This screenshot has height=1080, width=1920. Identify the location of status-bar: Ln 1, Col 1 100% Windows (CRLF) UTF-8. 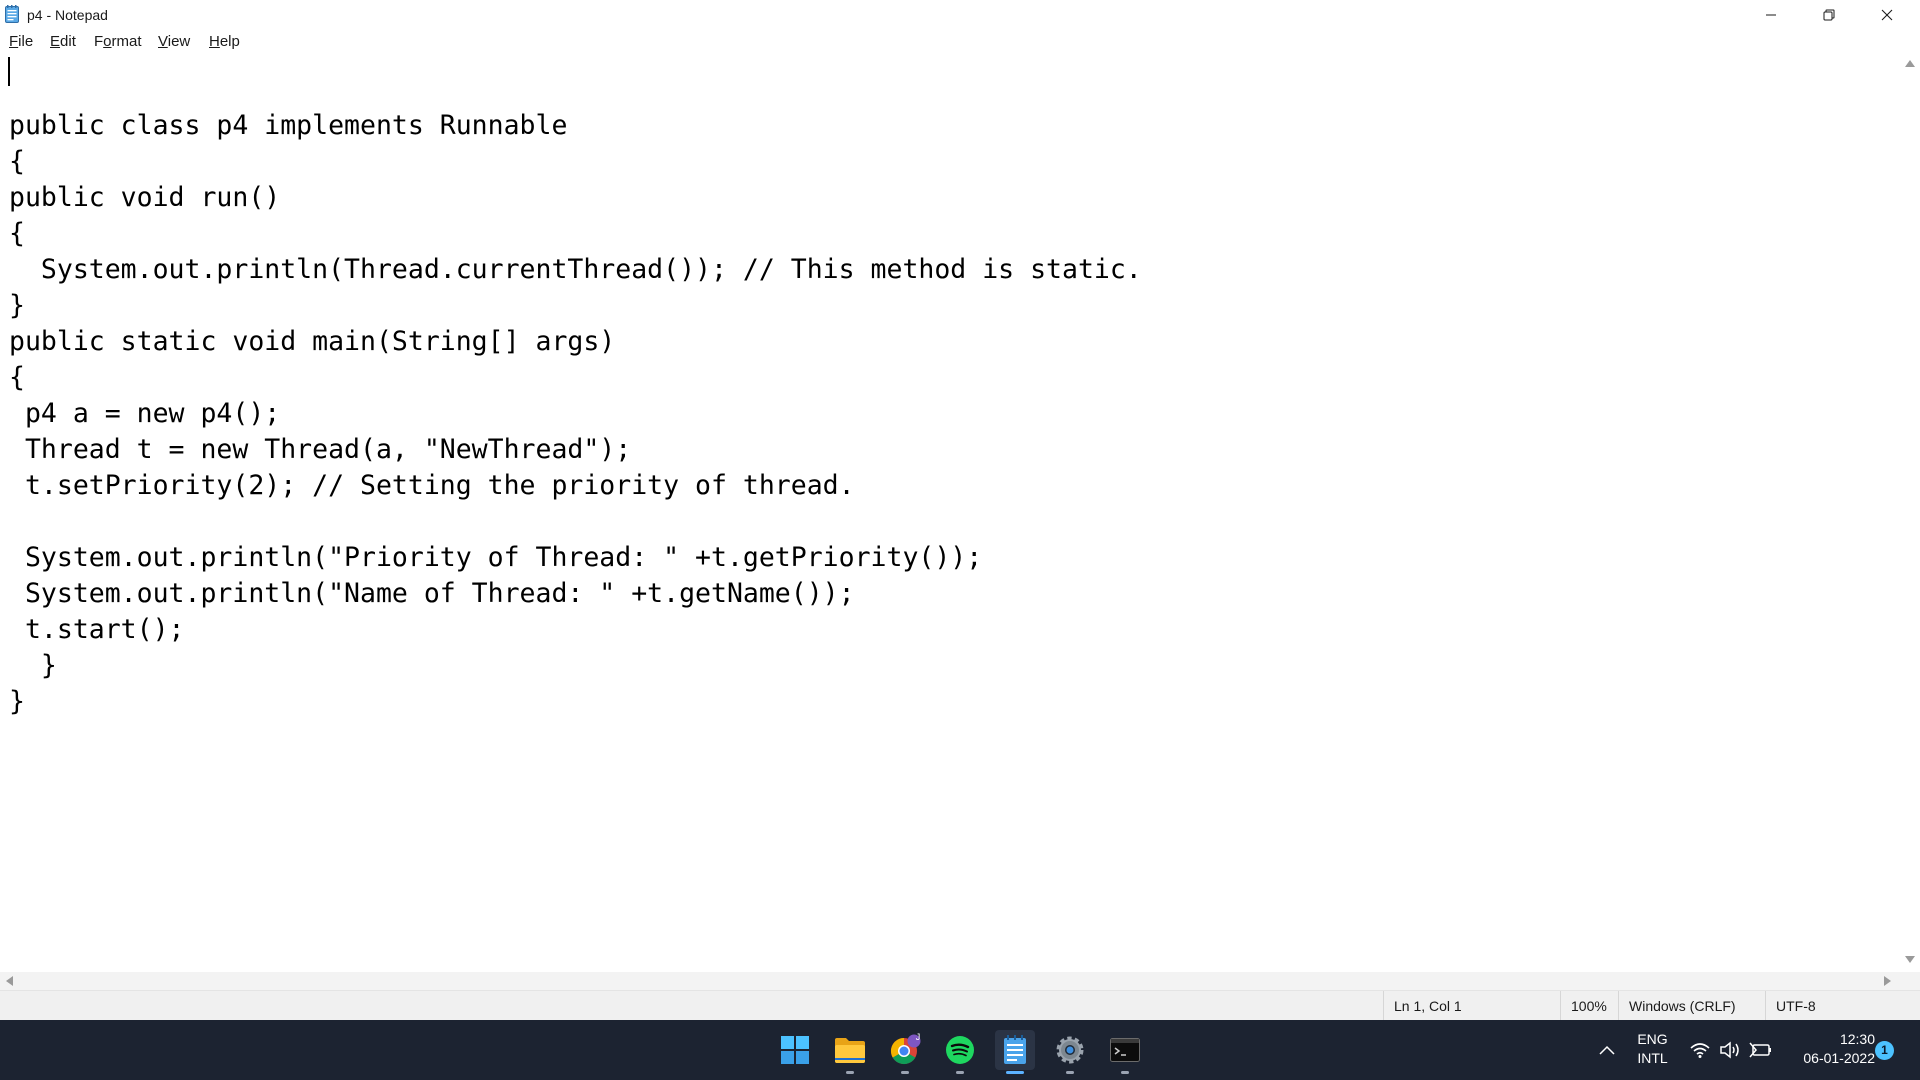
(960, 1005).